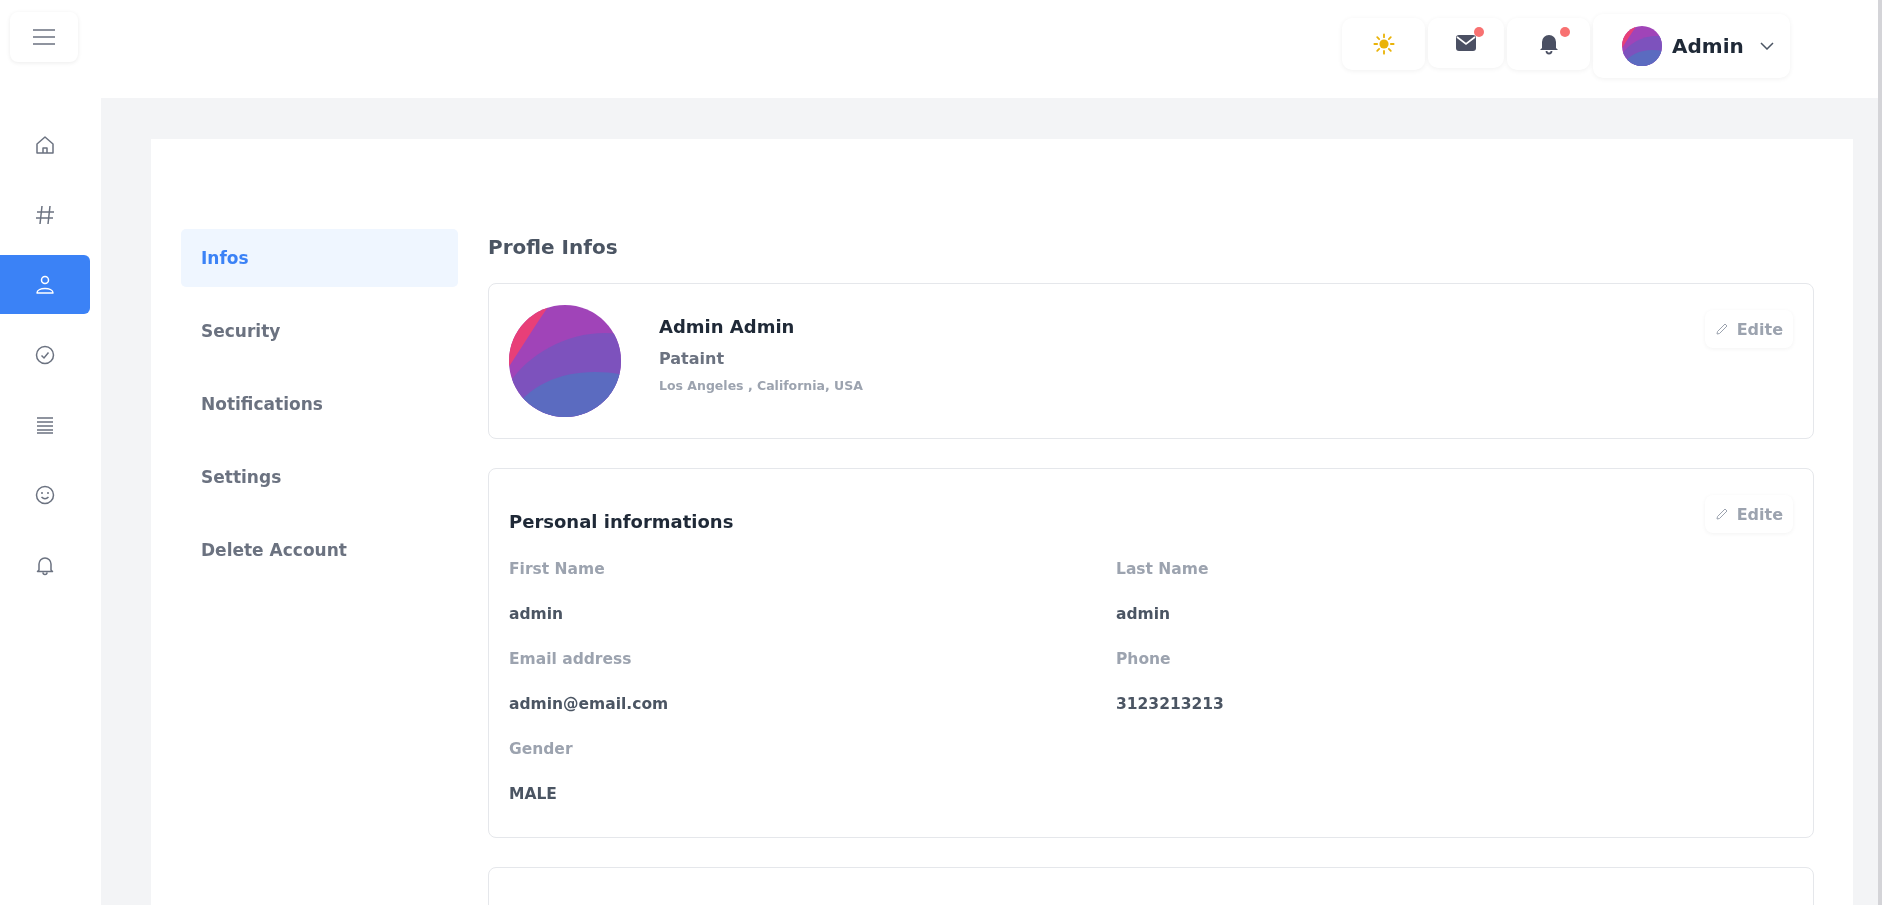 The width and height of the screenshot is (1882, 905). What do you see at coordinates (1708, 46) in the screenshot?
I see `user-name: Admin` at bounding box center [1708, 46].